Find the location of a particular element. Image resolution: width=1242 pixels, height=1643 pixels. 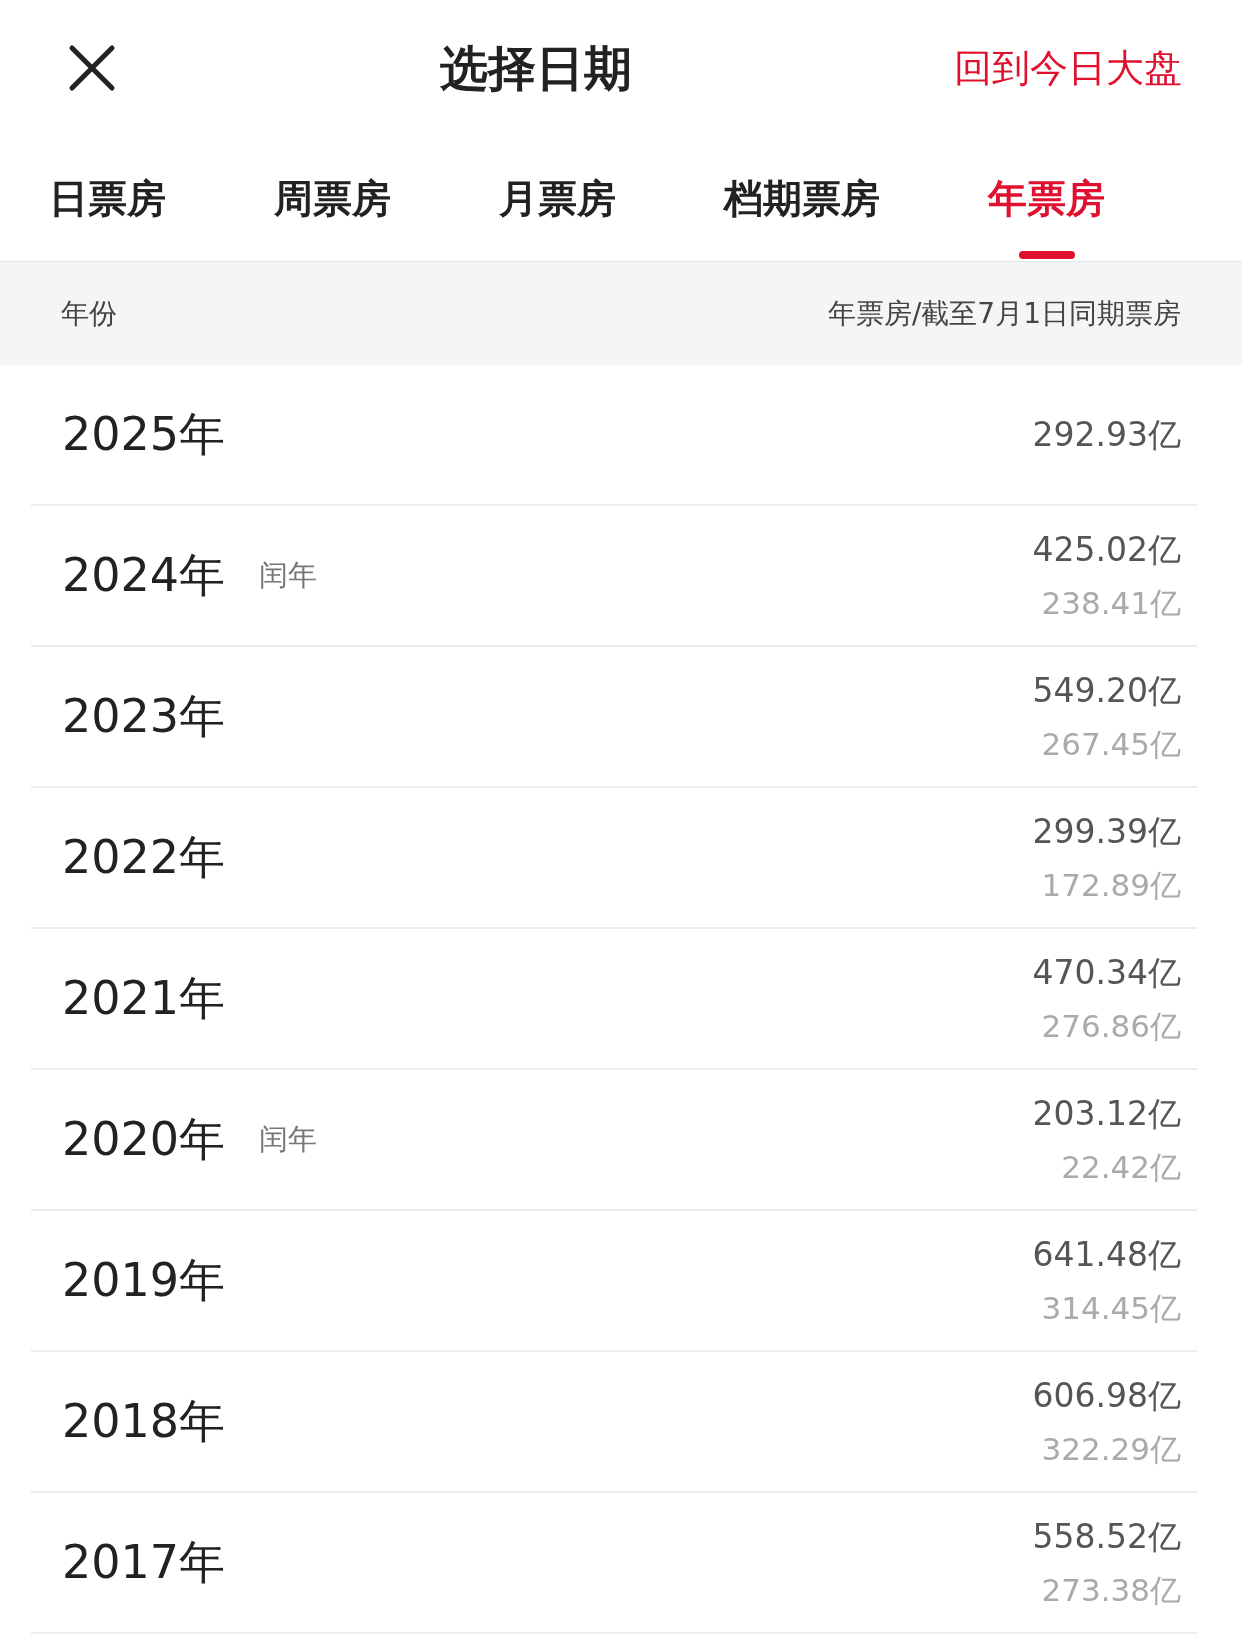

annual-box-office: 203.12亿 is located at coordinates (1106, 1113).